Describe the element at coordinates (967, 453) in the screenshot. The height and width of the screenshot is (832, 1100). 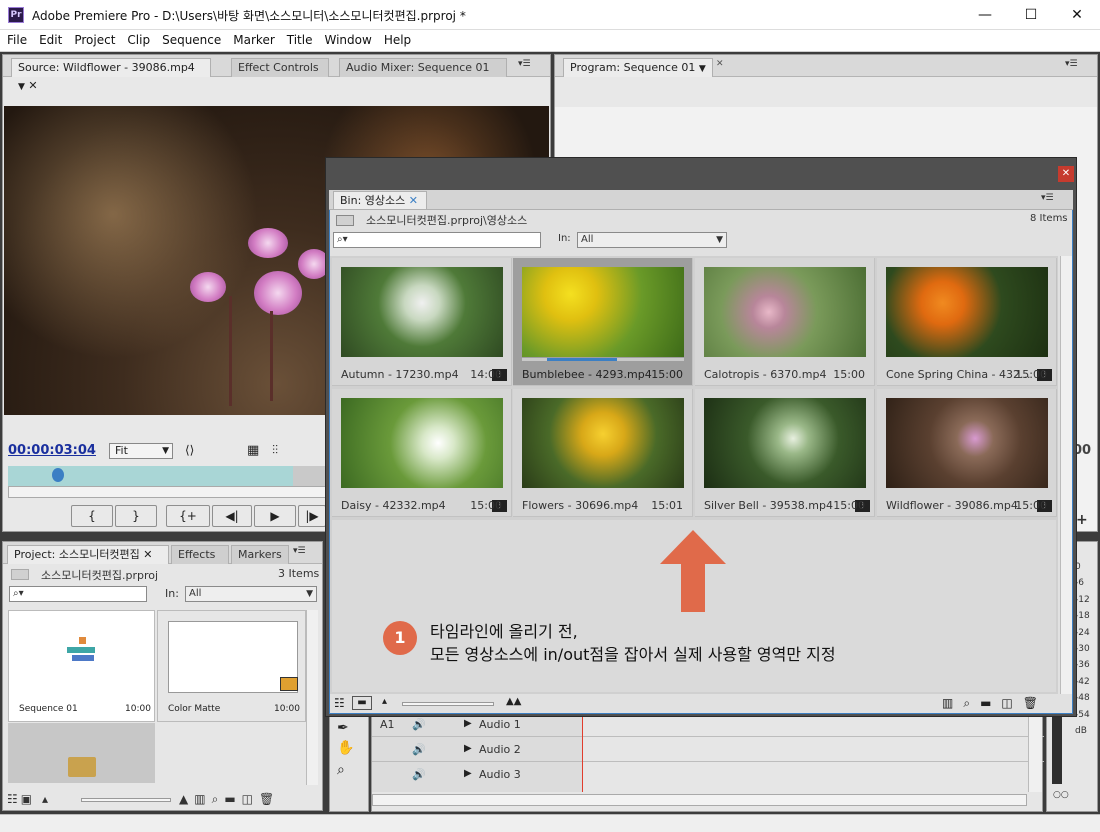
I see `clip-thumbnail: ⫶ Wildflower - 39086.mp4 15:00` at that location.